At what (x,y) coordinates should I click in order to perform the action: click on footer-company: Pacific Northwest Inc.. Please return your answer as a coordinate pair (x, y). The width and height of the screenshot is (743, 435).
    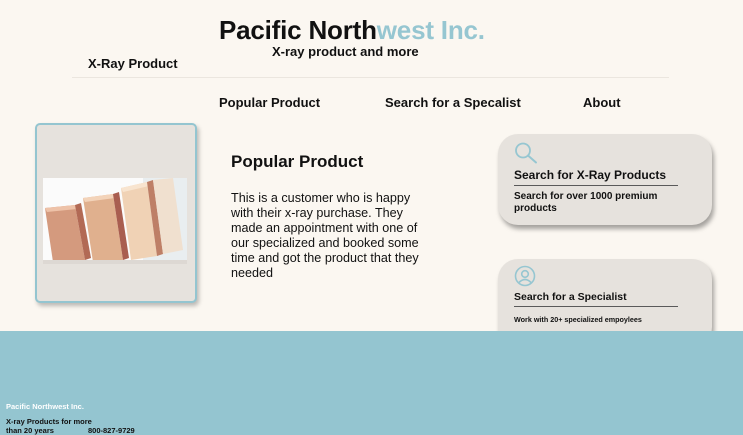
    Looking at the image, I should click on (45, 406).